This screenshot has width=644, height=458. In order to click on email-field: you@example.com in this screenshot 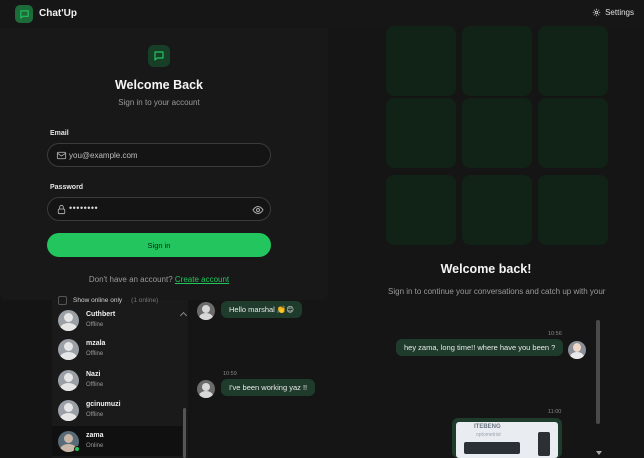, I will do `click(159, 155)`.